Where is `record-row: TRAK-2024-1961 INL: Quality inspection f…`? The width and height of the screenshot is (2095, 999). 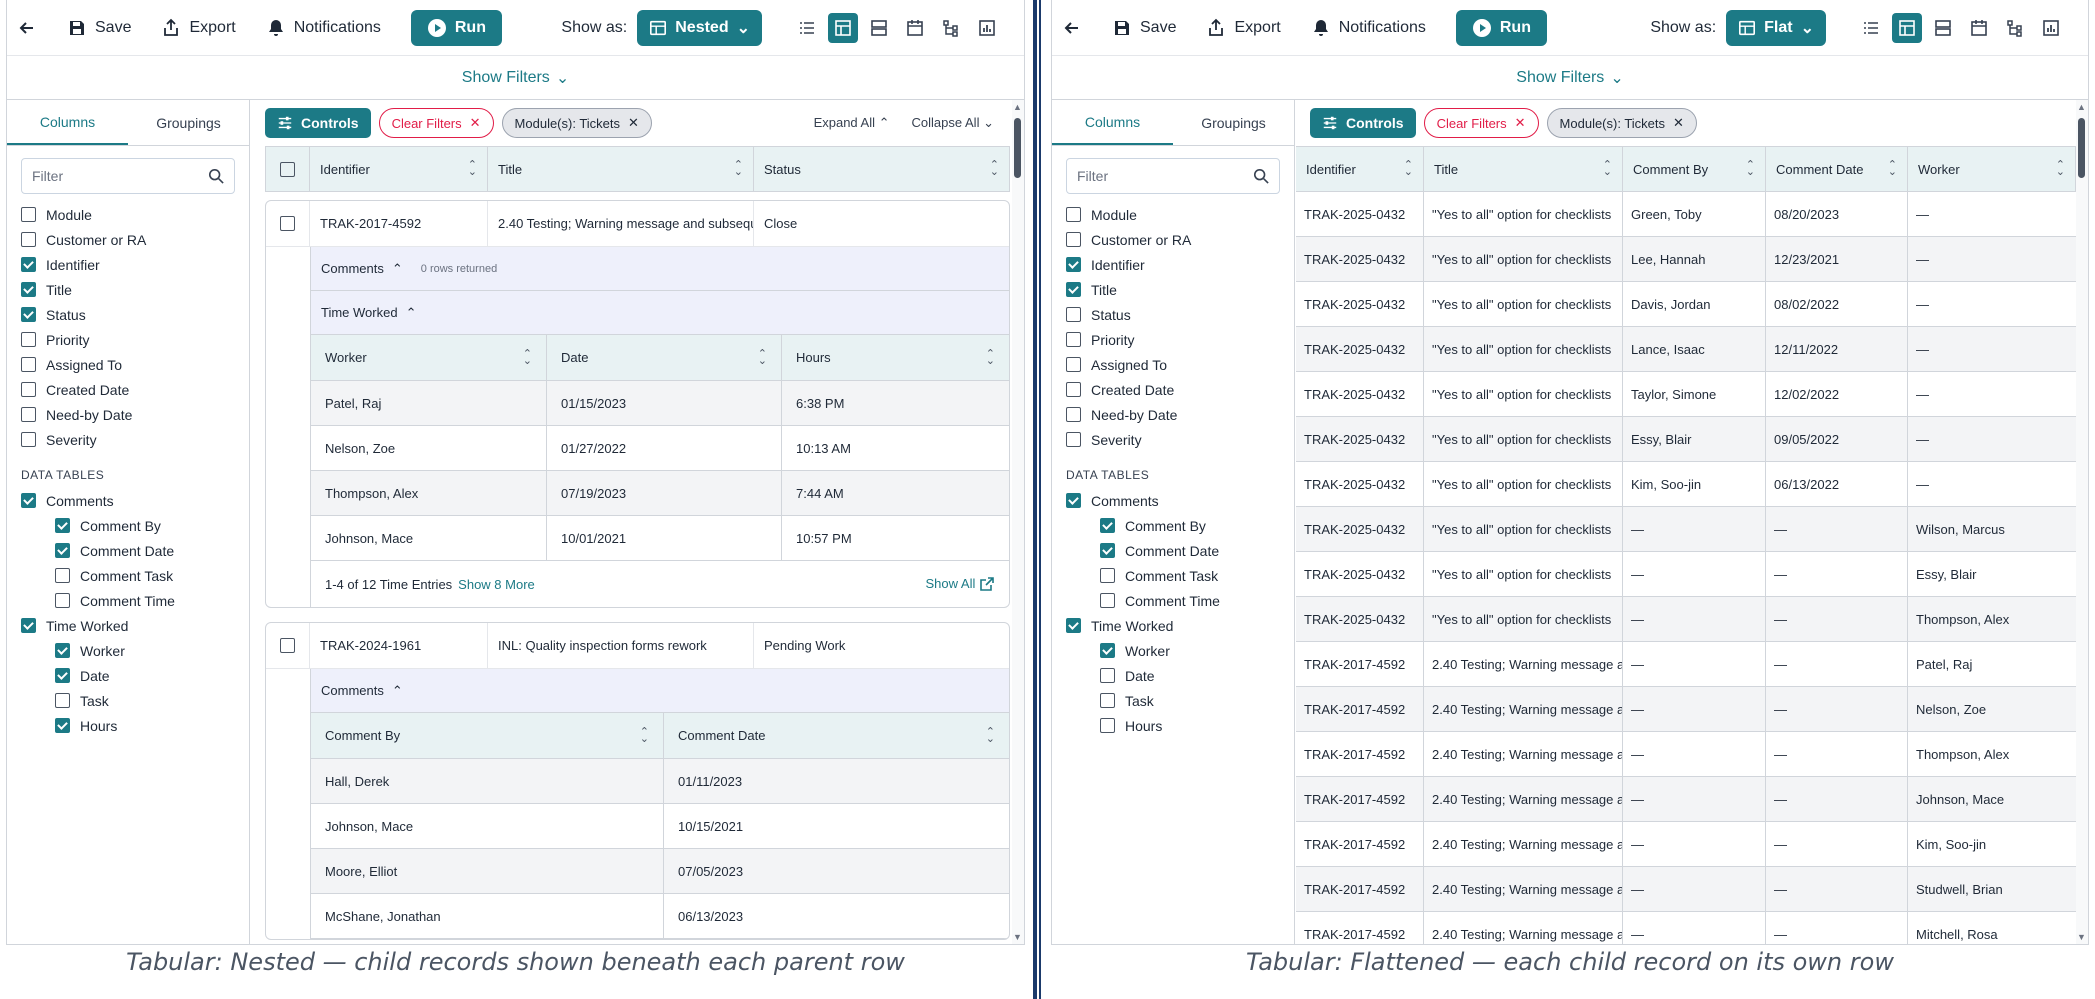
record-row: TRAK-2024-1961 INL: Quality inspection f… is located at coordinates (637, 646).